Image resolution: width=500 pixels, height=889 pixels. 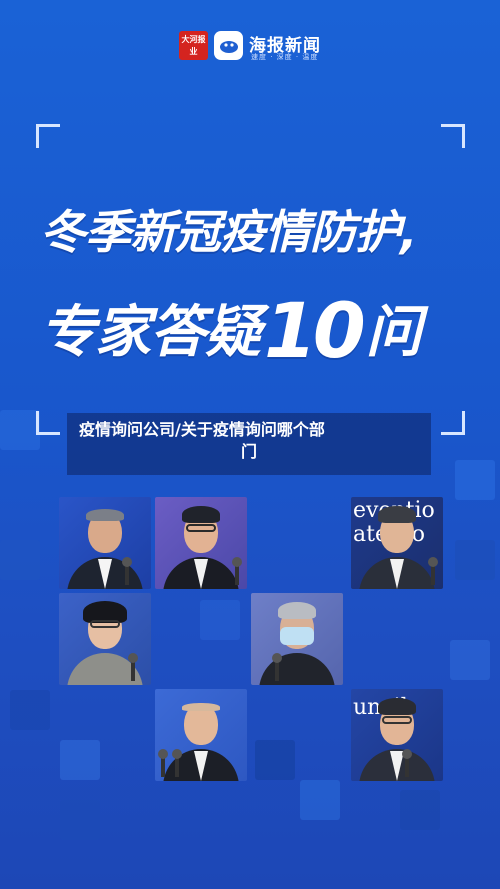 What do you see at coordinates (202, 429) in the screenshot?
I see `article-title-line-1: 疫情询问公司/关于疫情询问哪个部` at bounding box center [202, 429].